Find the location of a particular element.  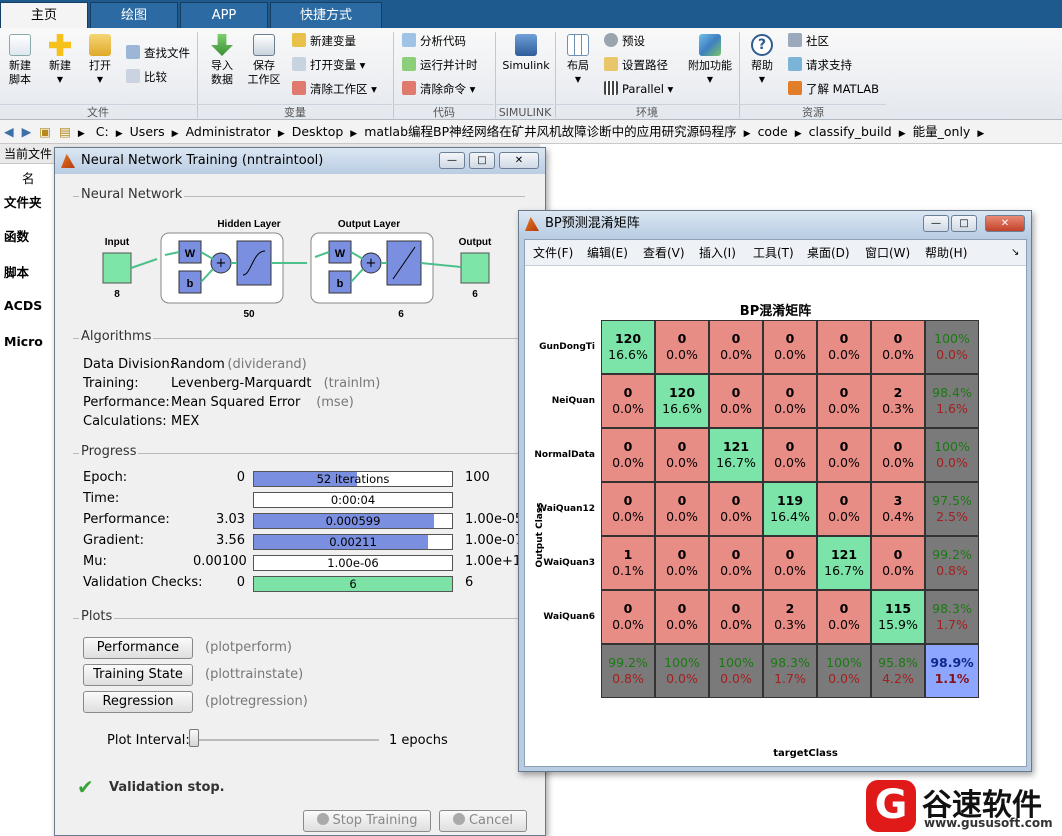

dock-arrow-icon: ↘ is located at coordinates (1015, 253).